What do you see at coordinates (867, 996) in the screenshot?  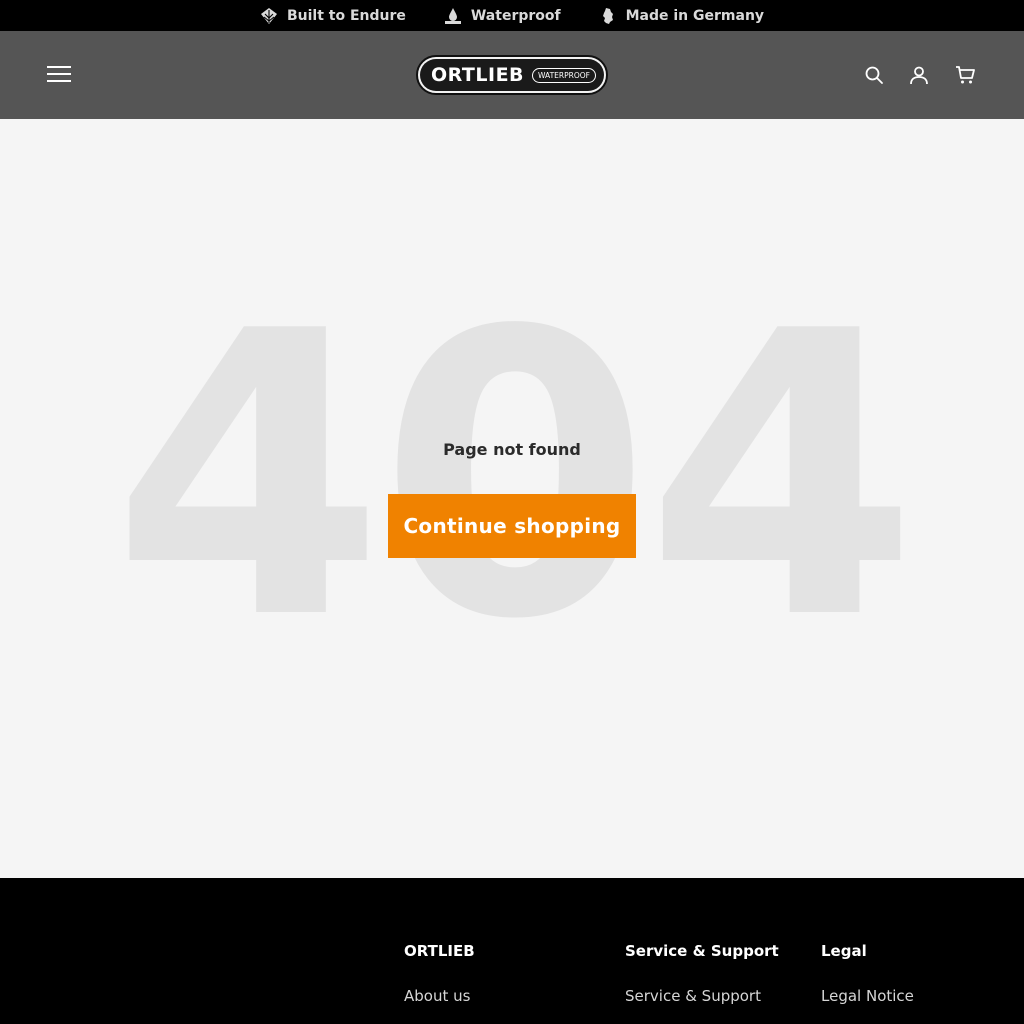 I see `footer-link-legal-notice: Legal Notice` at bounding box center [867, 996].